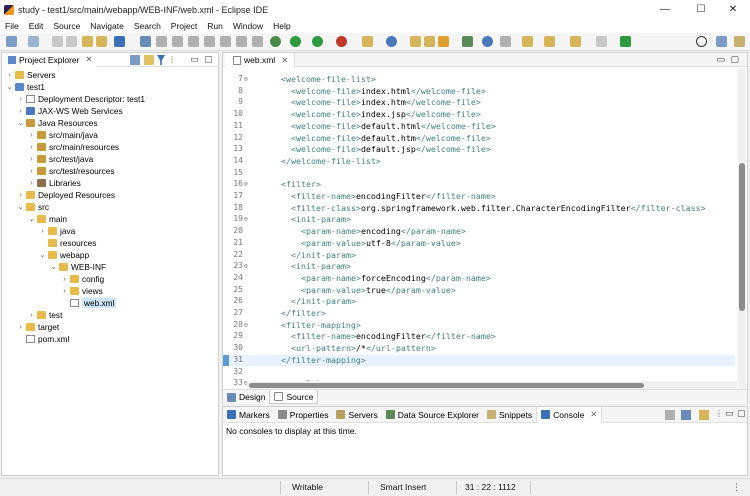 This screenshot has height=496, width=750. I want to click on tree-item: › Servers, so click(30, 75).